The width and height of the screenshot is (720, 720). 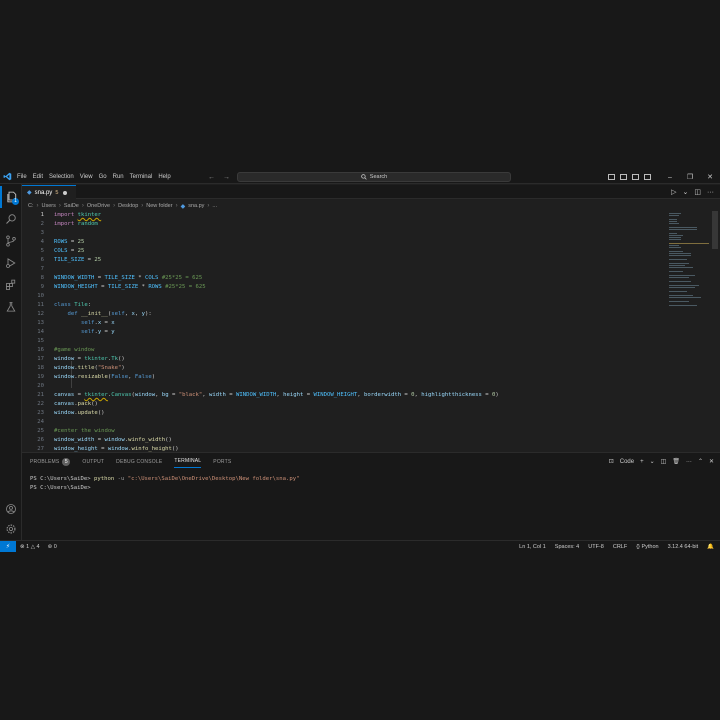 What do you see at coordinates (164, 488) in the screenshot?
I see `terminal-line: PS C:\Users\SaiDe>` at bounding box center [164, 488].